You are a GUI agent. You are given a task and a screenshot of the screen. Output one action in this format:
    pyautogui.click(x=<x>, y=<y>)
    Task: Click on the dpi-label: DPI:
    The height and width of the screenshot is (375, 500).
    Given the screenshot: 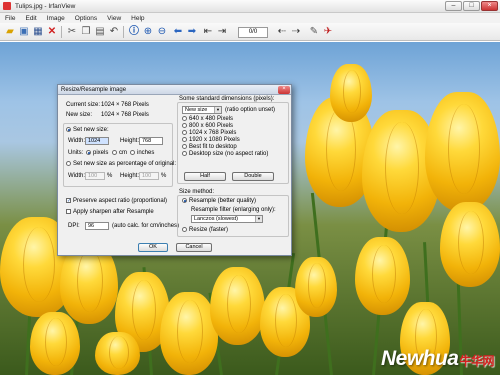 What is the action you would take?
    pyautogui.click(x=74, y=226)
    